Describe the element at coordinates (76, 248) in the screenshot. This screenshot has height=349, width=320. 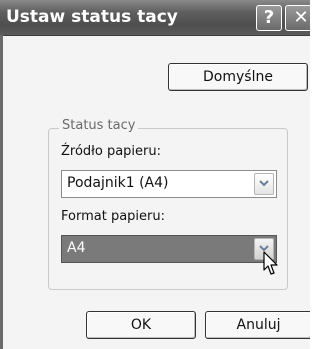
I see `paper-format-value: A4` at that location.